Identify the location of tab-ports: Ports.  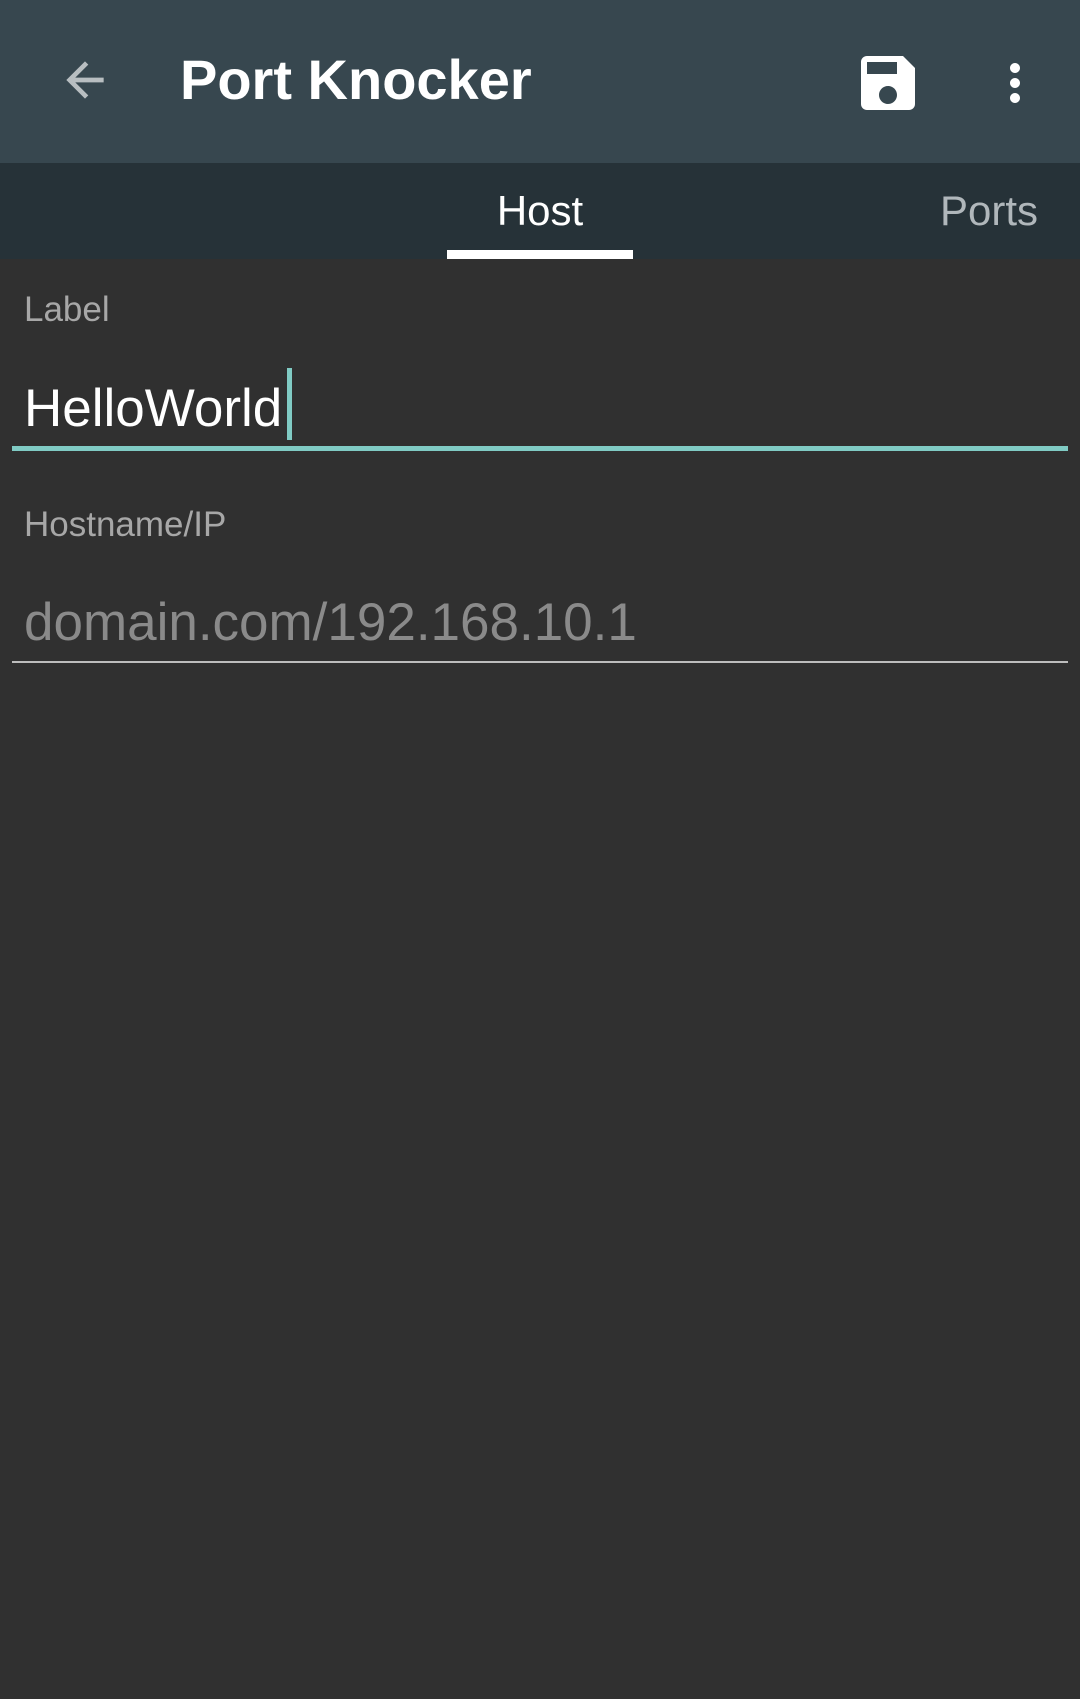
(1010, 211).